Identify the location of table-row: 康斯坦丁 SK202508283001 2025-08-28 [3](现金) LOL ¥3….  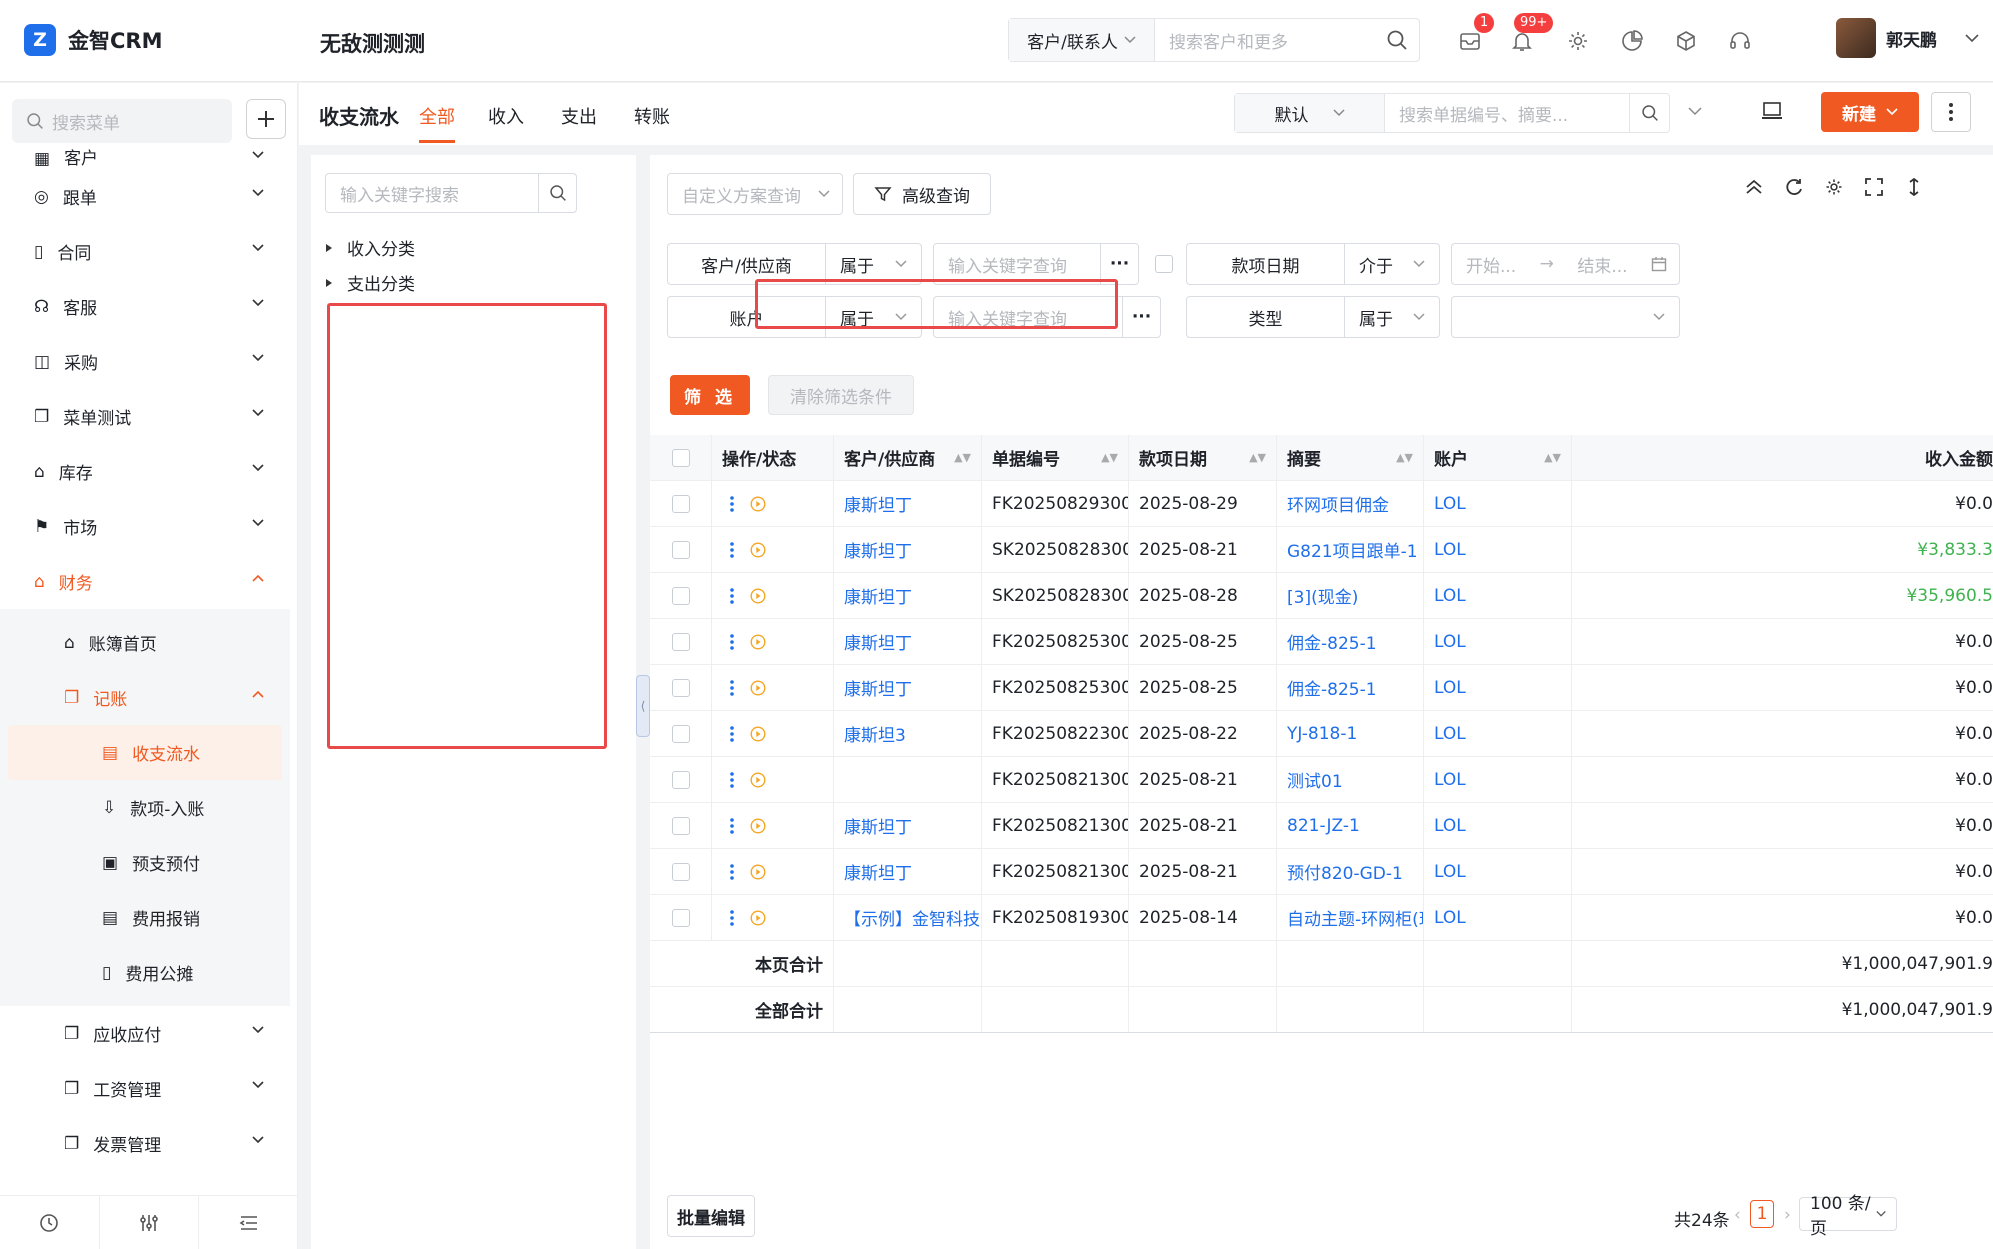
(1321, 596).